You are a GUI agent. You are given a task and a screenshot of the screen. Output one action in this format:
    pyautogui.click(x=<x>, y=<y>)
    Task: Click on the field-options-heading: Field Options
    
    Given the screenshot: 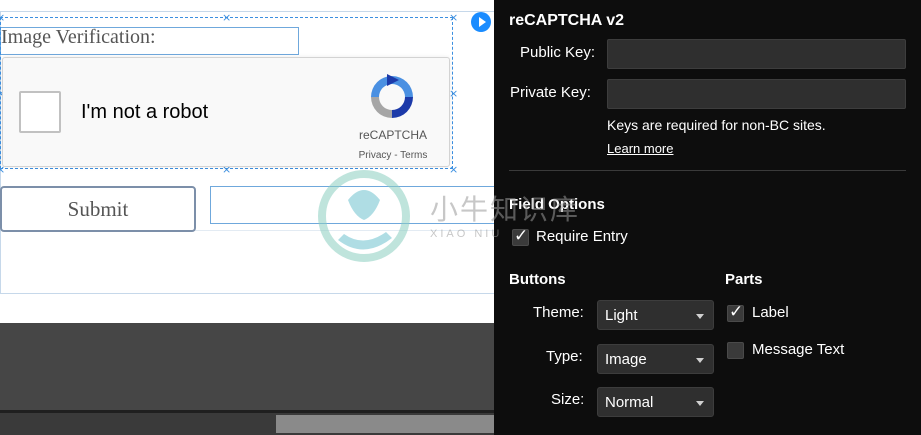 What is the action you would take?
    pyautogui.click(x=557, y=204)
    